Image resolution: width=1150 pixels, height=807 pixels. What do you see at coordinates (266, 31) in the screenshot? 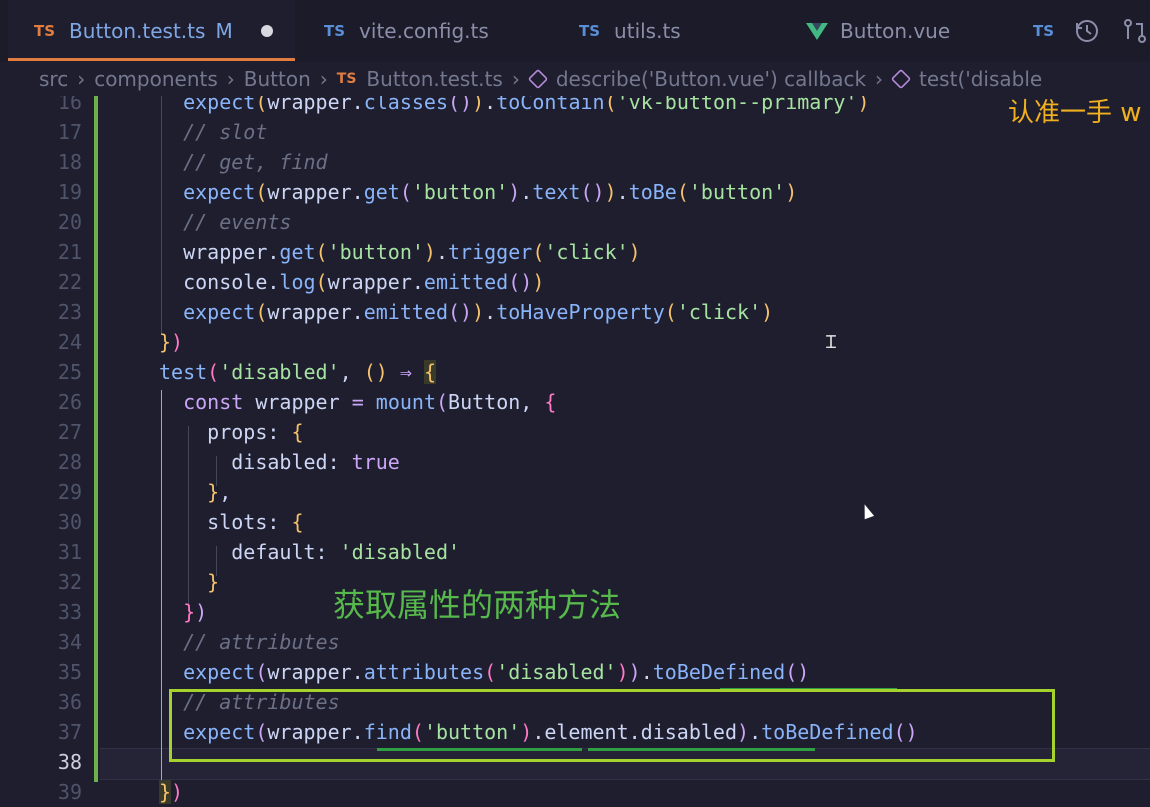
I see `unsaved-dot-icon` at bounding box center [266, 31].